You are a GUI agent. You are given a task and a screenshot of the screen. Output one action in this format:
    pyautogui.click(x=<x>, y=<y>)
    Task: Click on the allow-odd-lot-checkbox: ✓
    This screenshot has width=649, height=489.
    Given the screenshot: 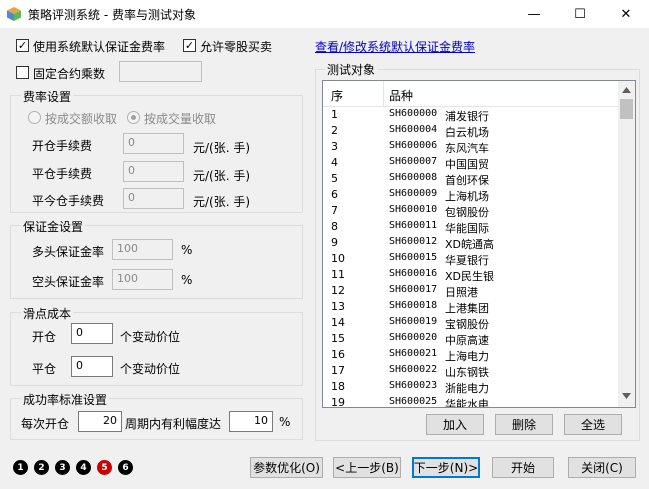 What is the action you would take?
    pyautogui.click(x=189, y=45)
    